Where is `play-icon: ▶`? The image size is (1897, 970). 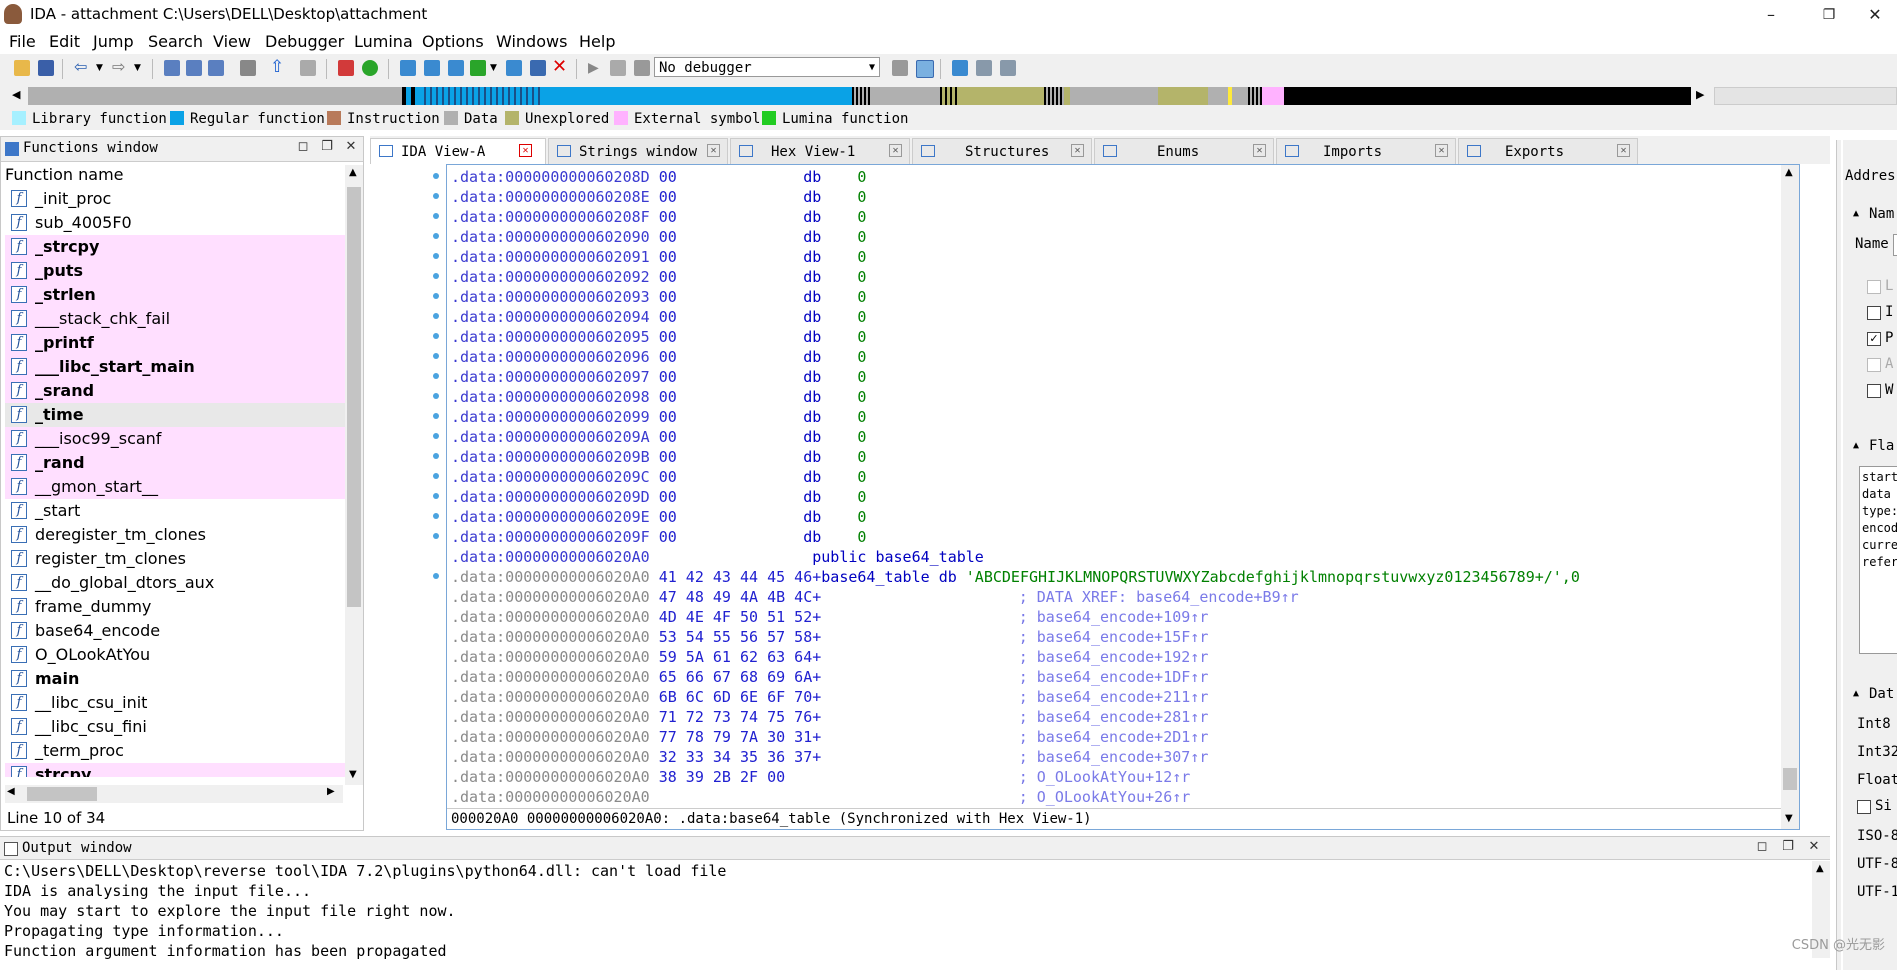 play-icon: ▶ is located at coordinates (596, 68).